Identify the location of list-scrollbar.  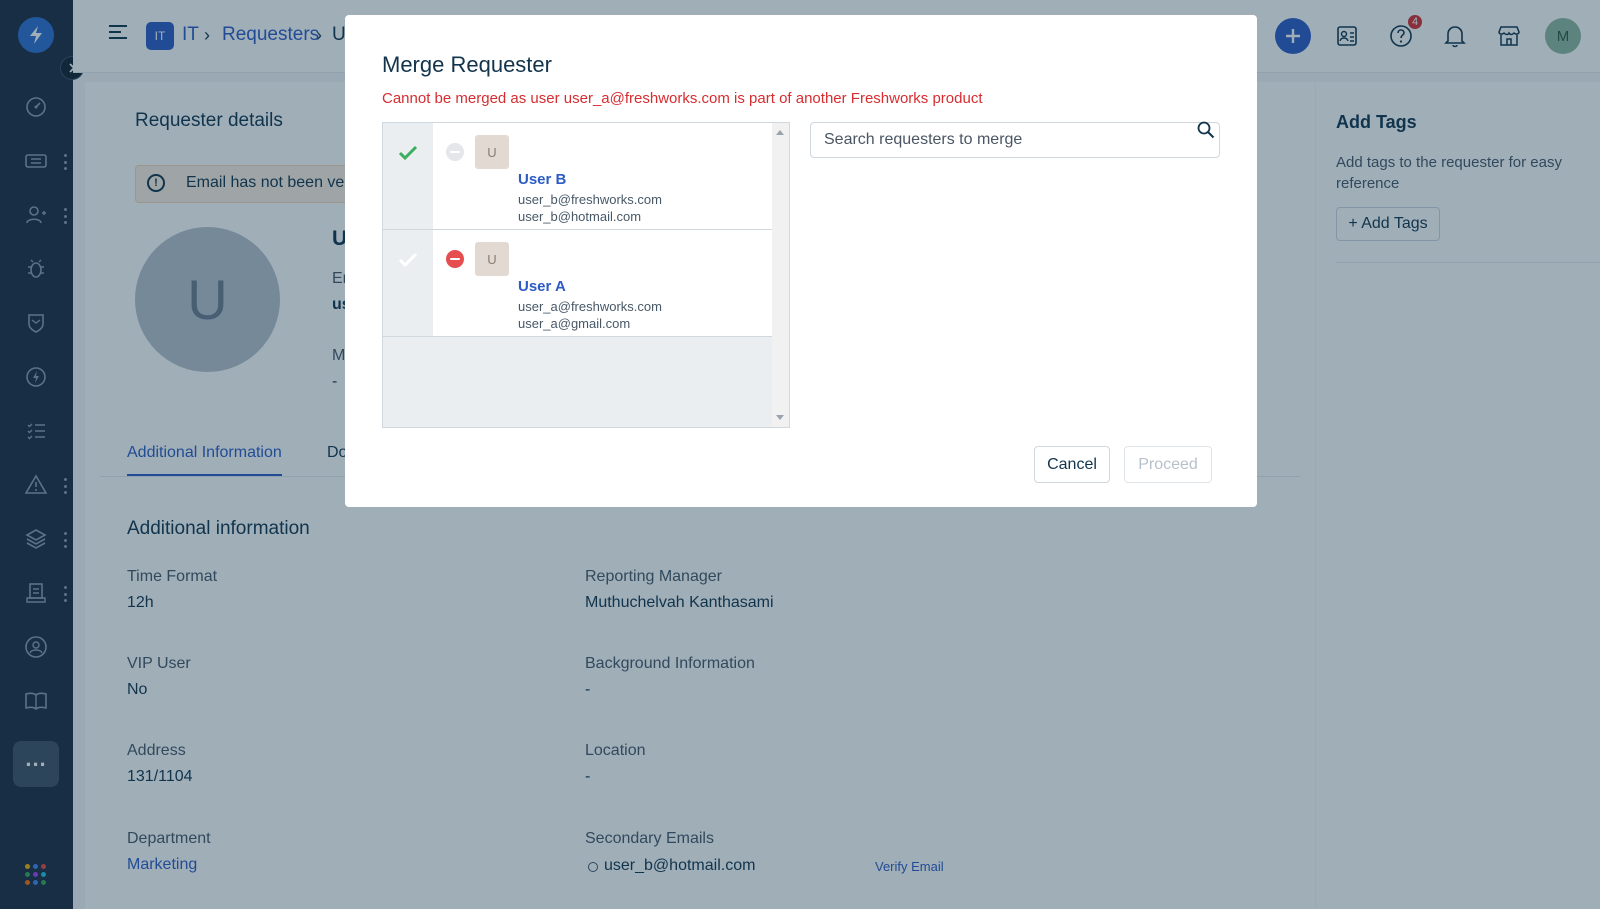
(780, 275).